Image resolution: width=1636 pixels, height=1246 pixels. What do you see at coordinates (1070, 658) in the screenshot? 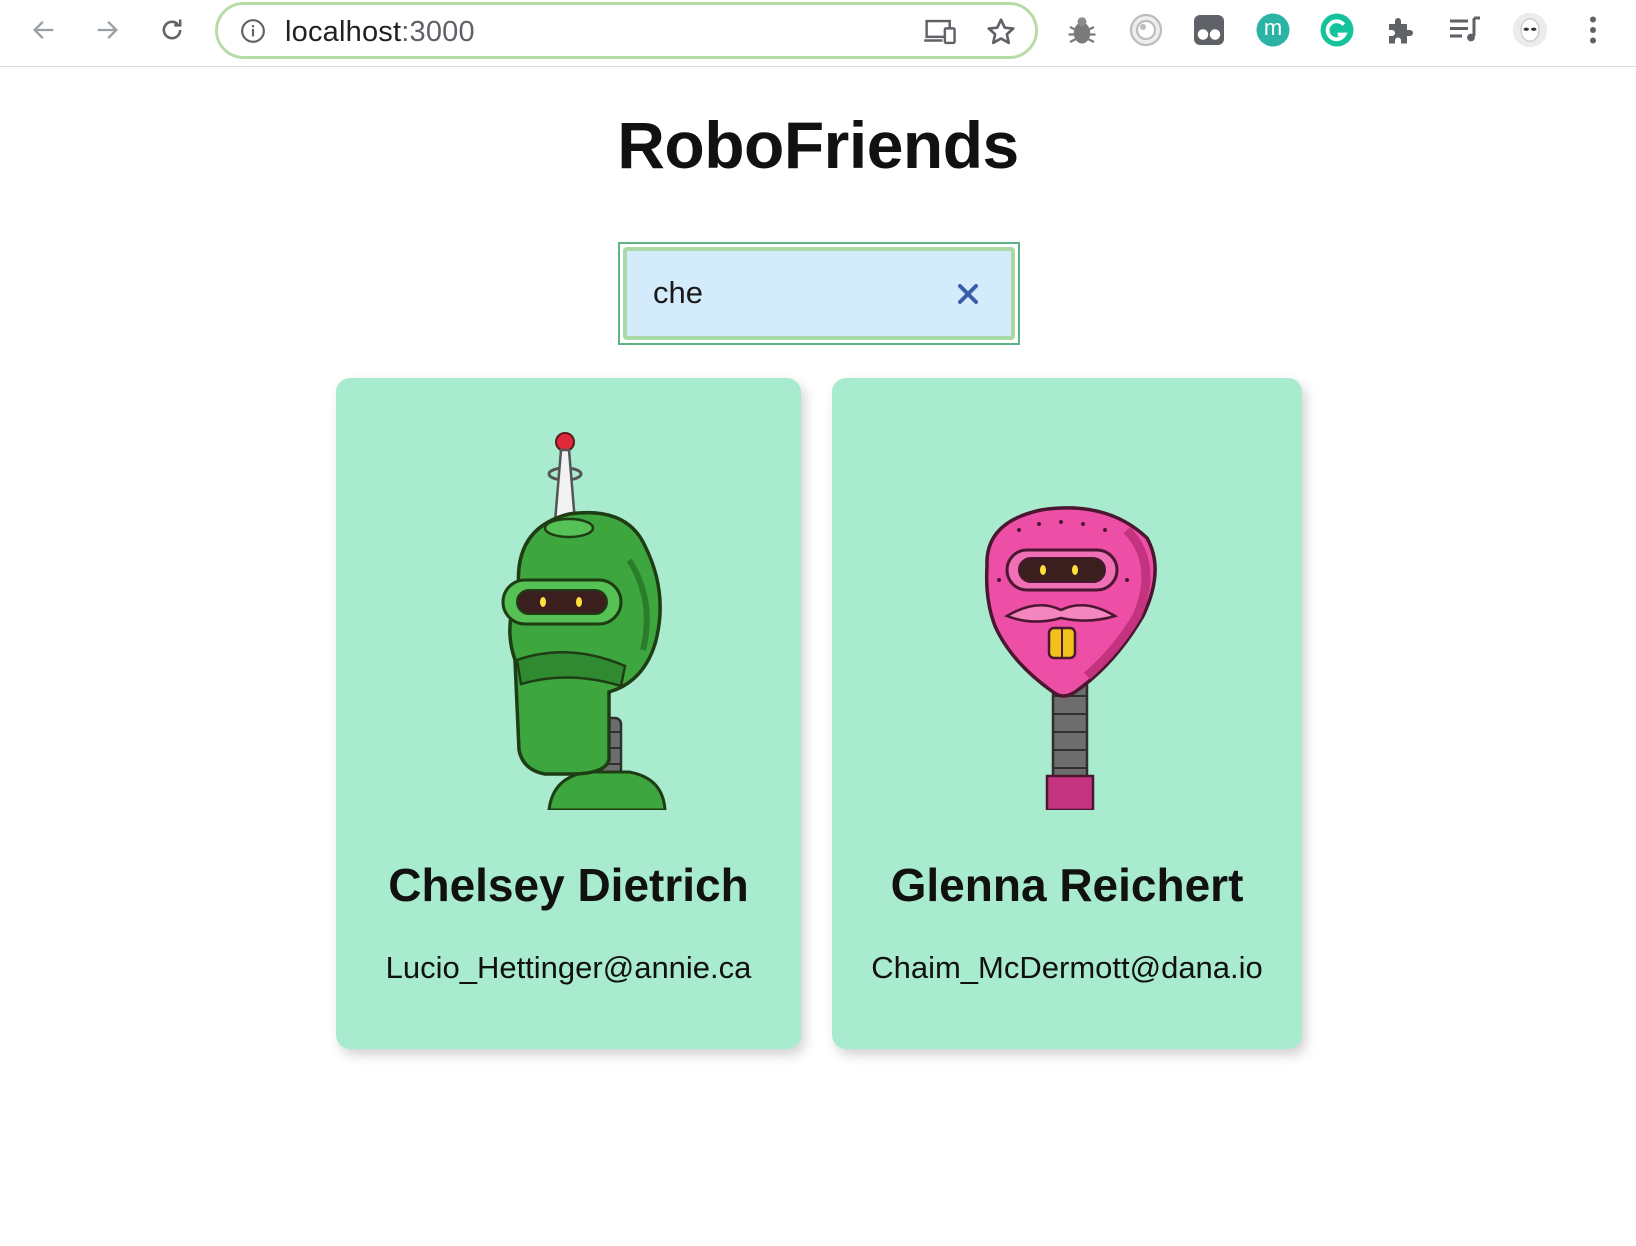
I see `pink-robot-image` at bounding box center [1070, 658].